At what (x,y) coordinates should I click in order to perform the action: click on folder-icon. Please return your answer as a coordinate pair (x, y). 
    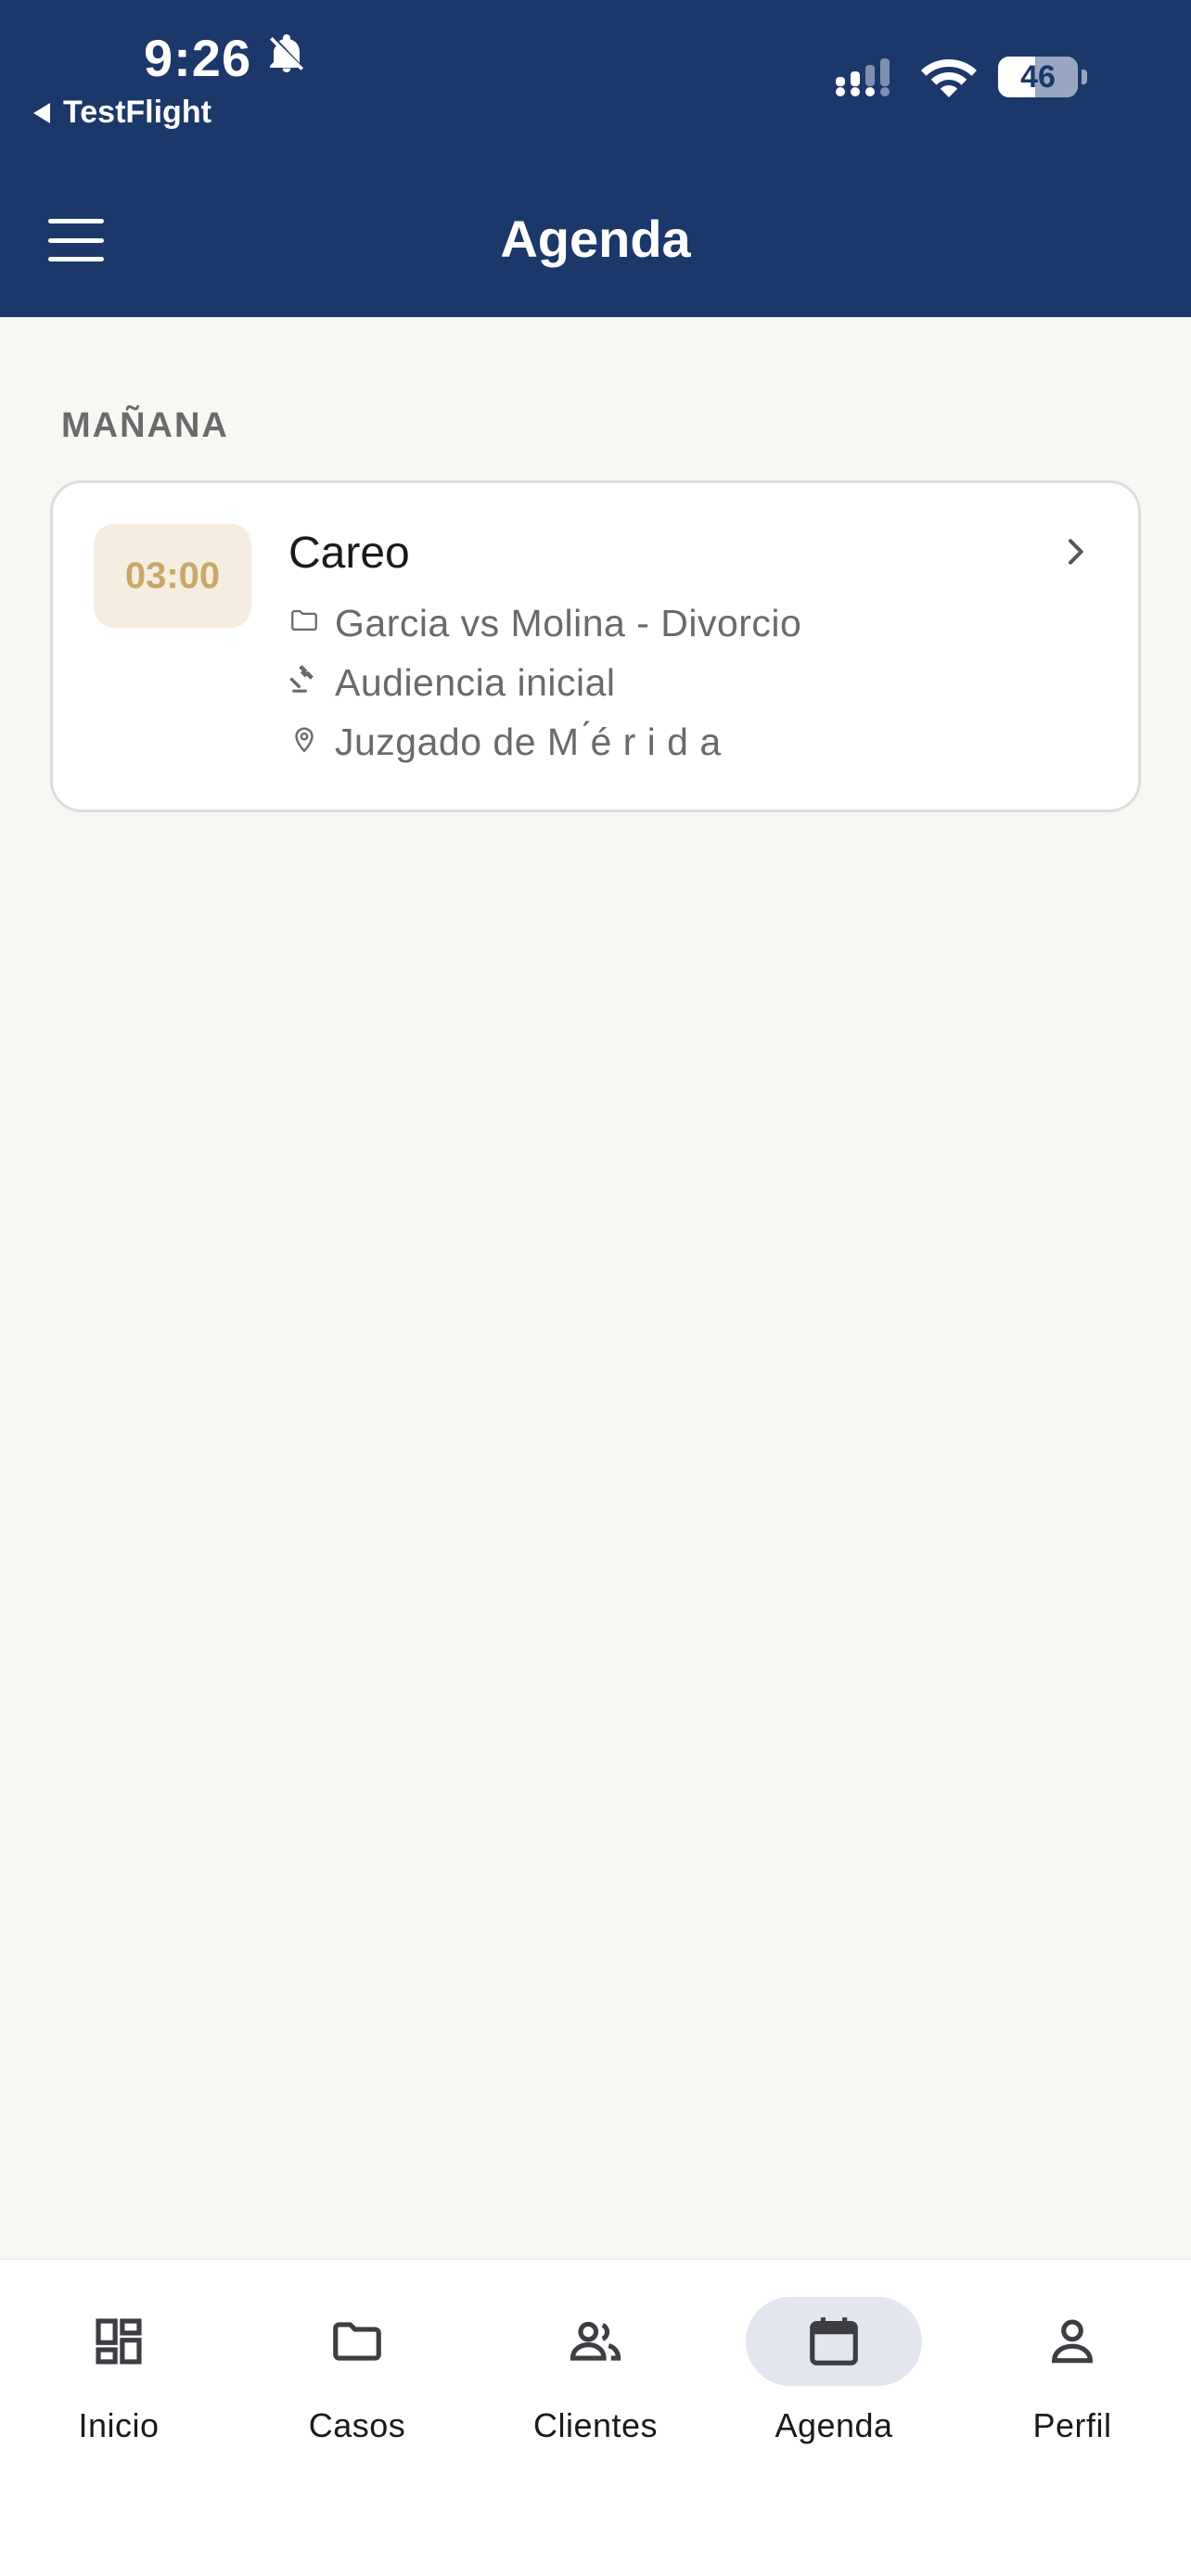
    Looking at the image, I should click on (357, 2341).